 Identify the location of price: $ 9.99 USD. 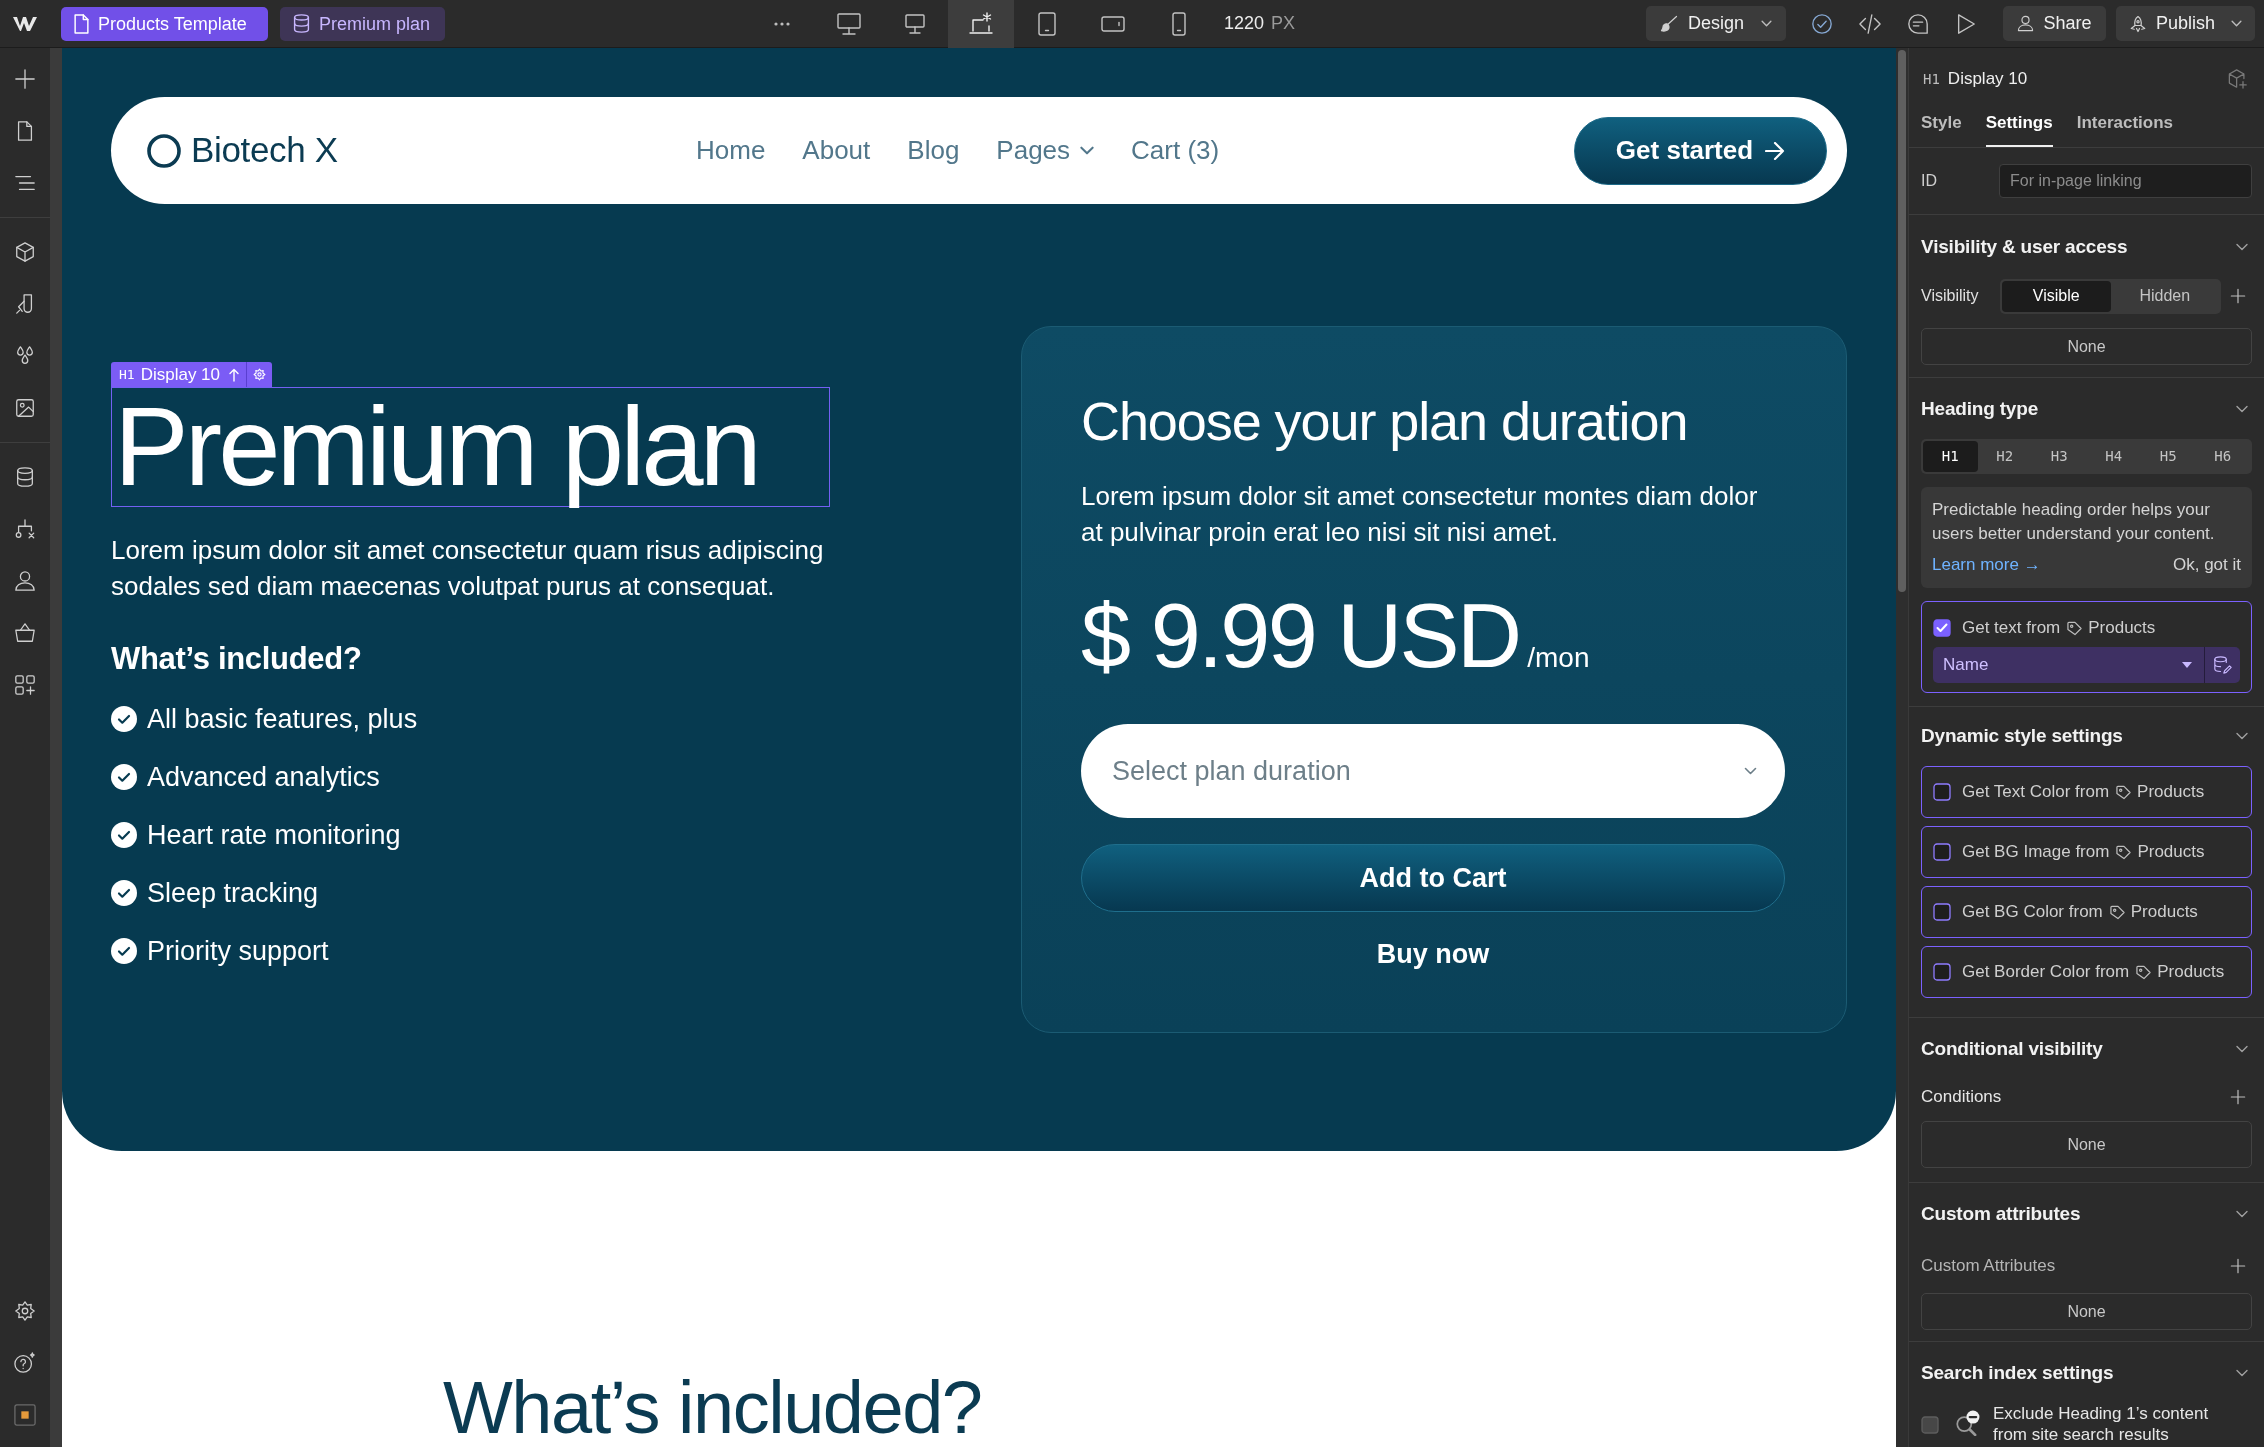
(1300, 636).